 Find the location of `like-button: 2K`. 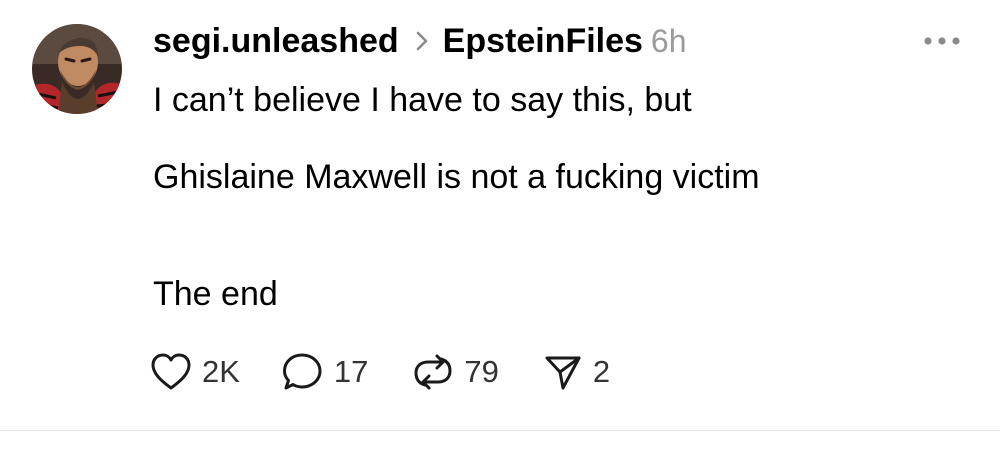

like-button: 2K is located at coordinates (195, 372).